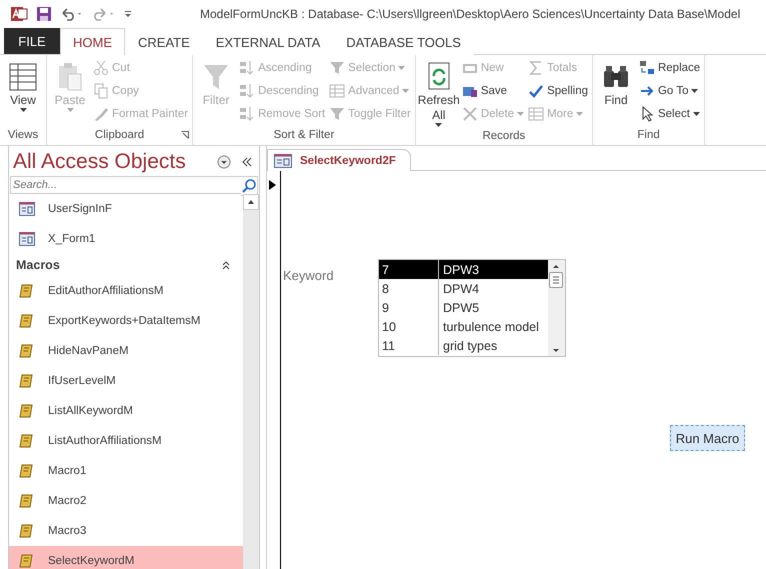 Image resolution: width=766 pixels, height=569 pixels. I want to click on access-logo-icon, so click(19, 14).